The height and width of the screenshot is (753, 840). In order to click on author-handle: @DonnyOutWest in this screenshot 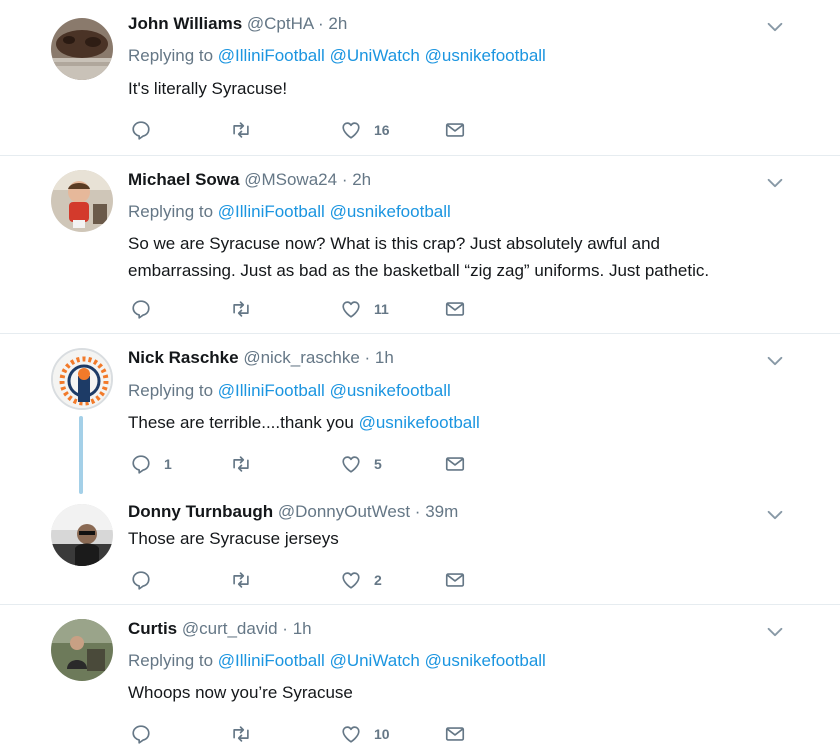, I will do `click(344, 511)`.